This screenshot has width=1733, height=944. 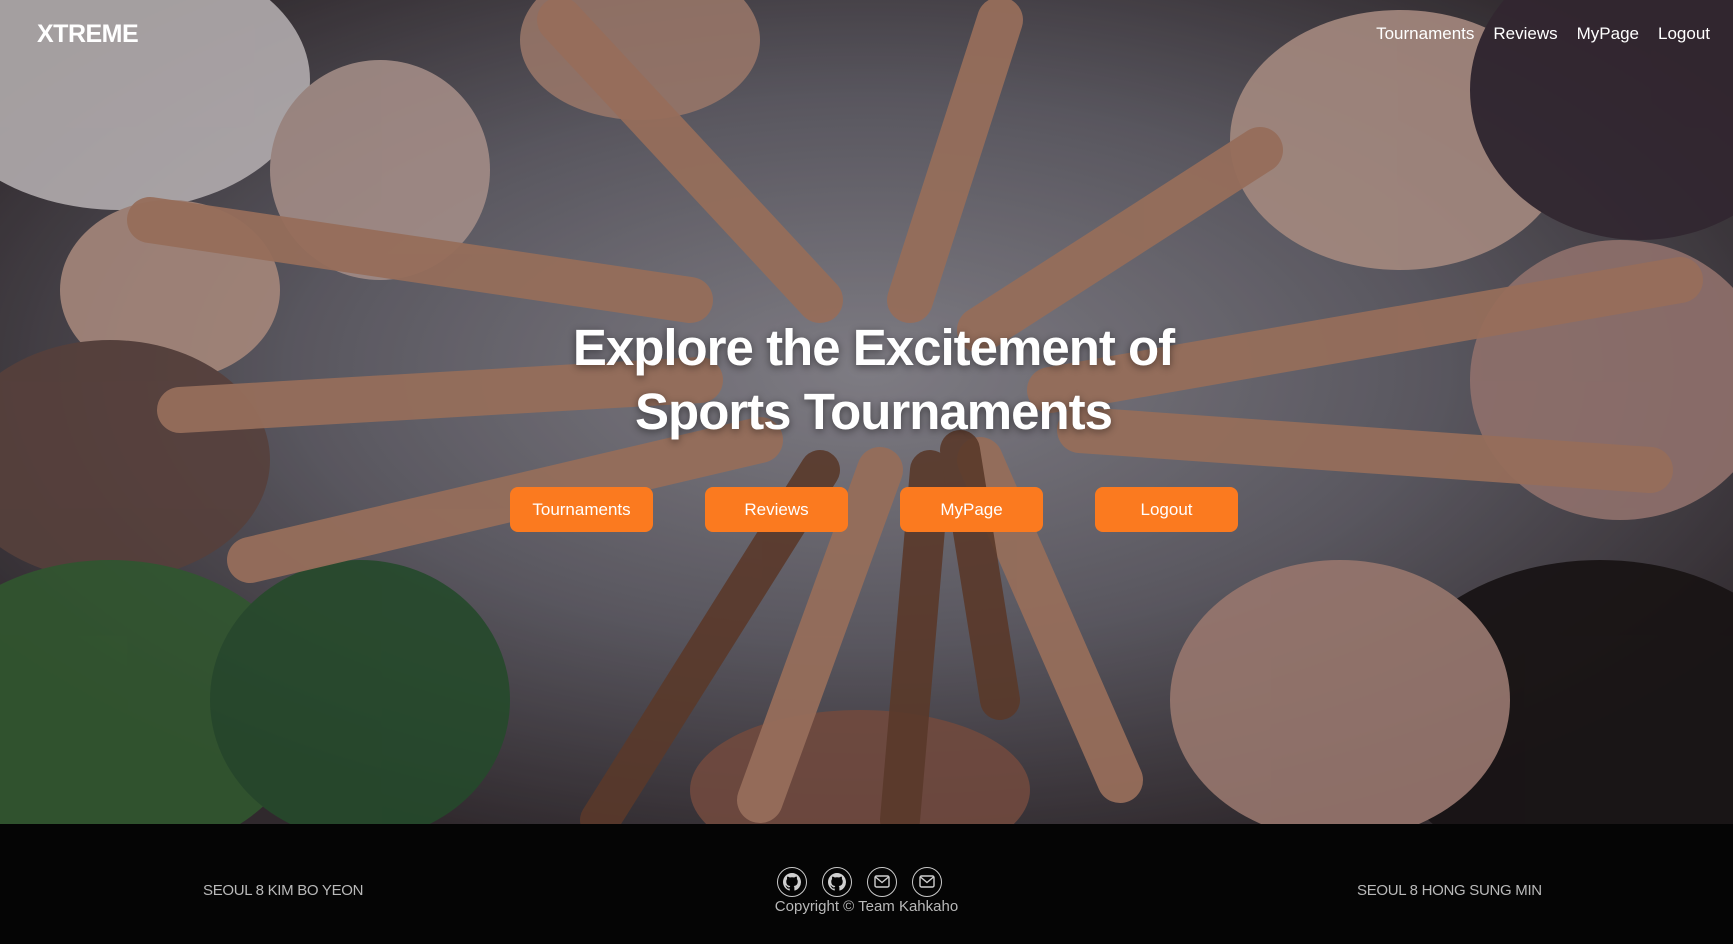 What do you see at coordinates (1449, 890) in the screenshot?
I see `footer-right-credit: SEOUL 8 HONG SUNG MIN` at bounding box center [1449, 890].